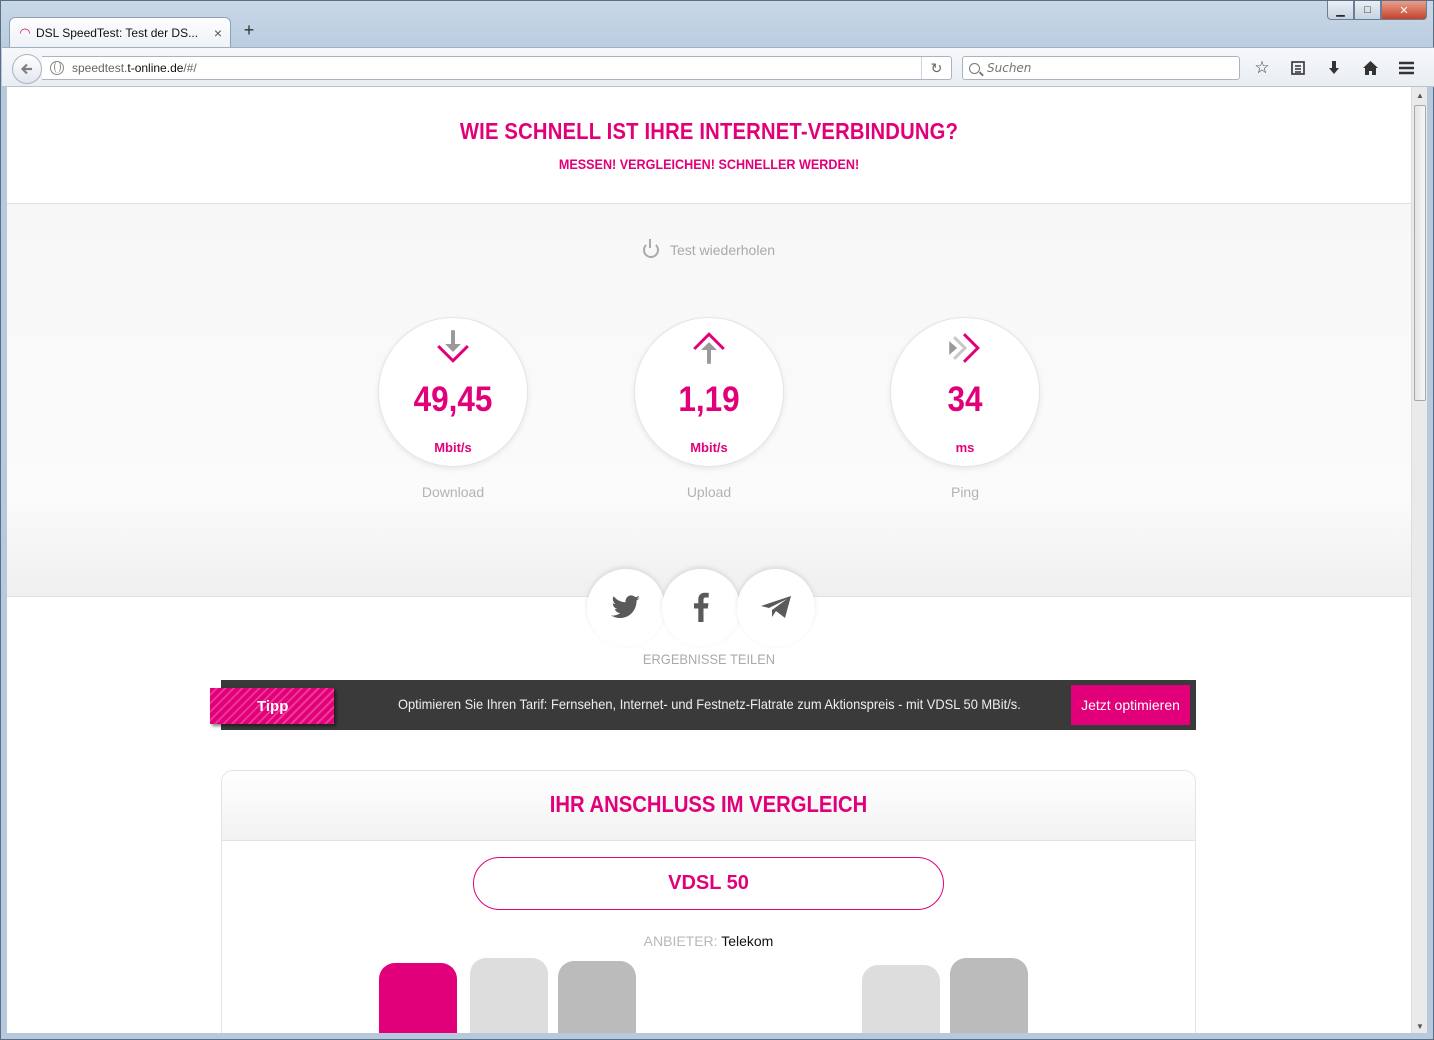 Image resolution: width=1434 pixels, height=1040 pixels. What do you see at coordinates (964, 348) in the screenshot?
I see `ping-arrow-icon` at bounding box center [964, 348].